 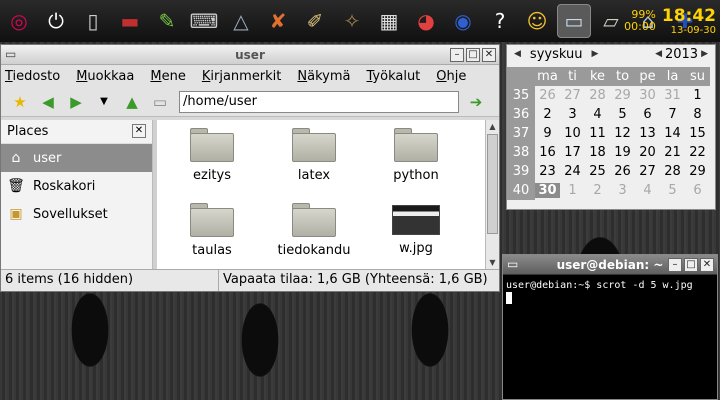 I want to click on calendar-day: 14, so click(x=672, y=133).